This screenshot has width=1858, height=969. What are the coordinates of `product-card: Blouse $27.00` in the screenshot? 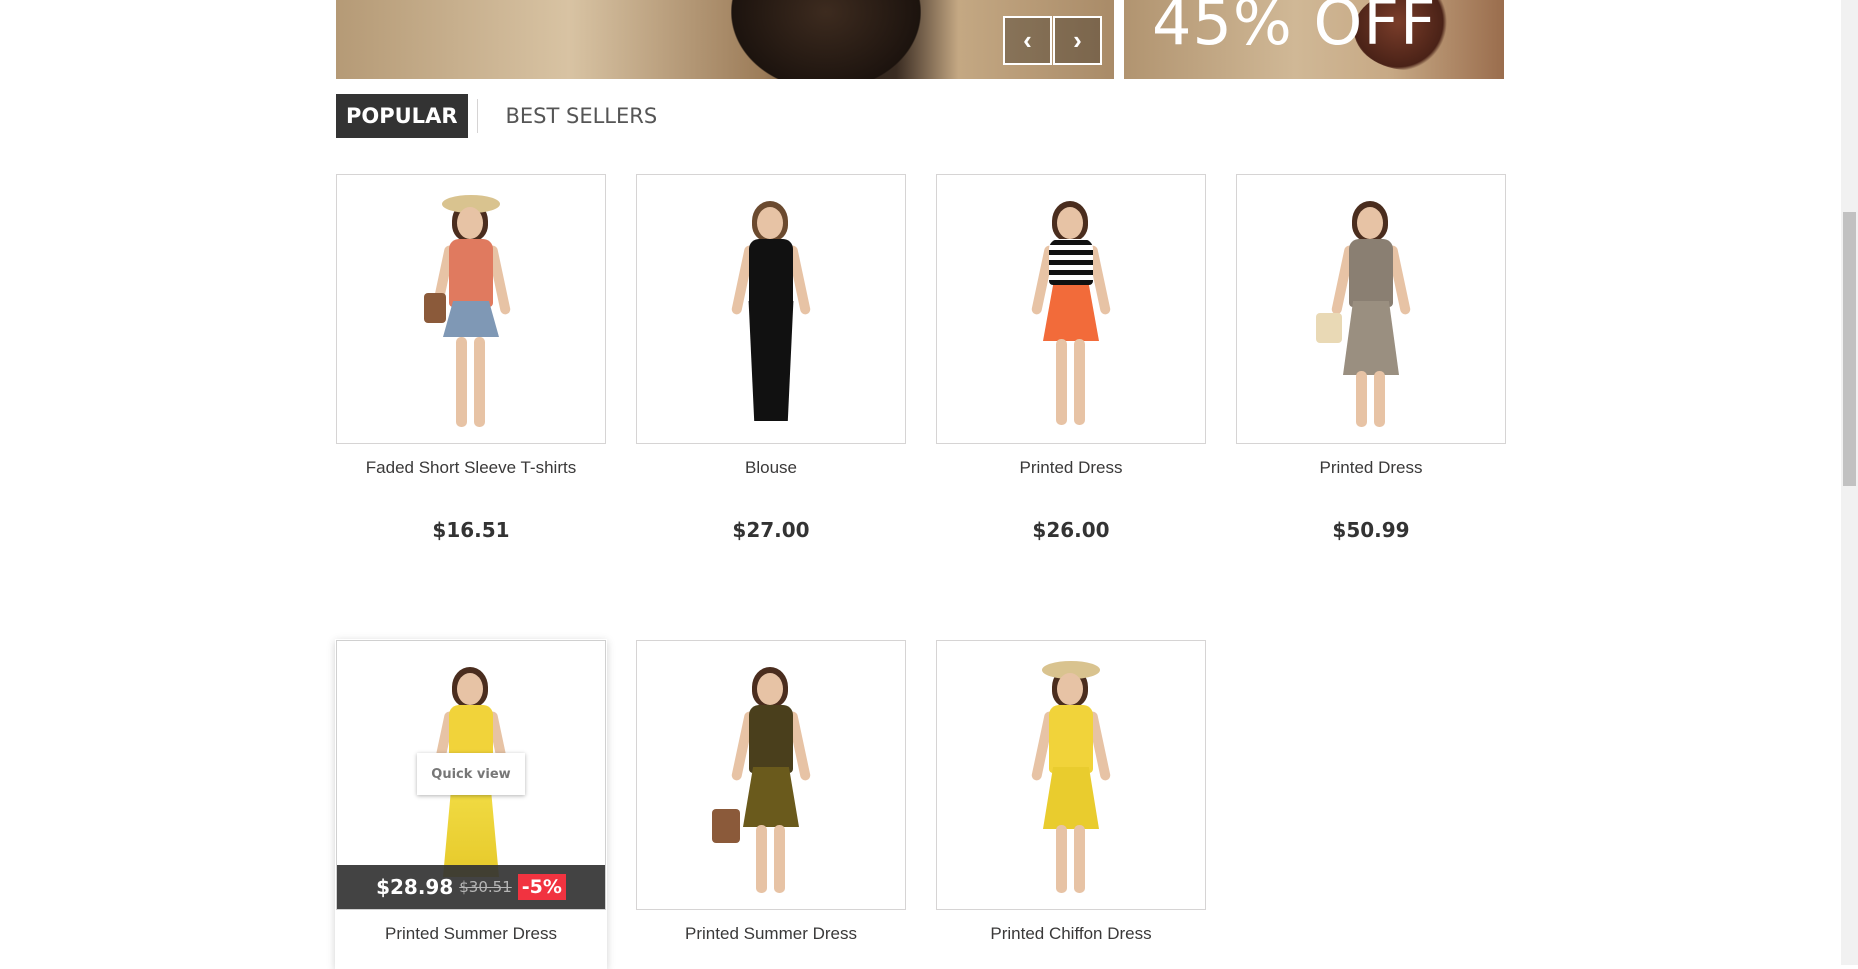 It's located at (771, 358).